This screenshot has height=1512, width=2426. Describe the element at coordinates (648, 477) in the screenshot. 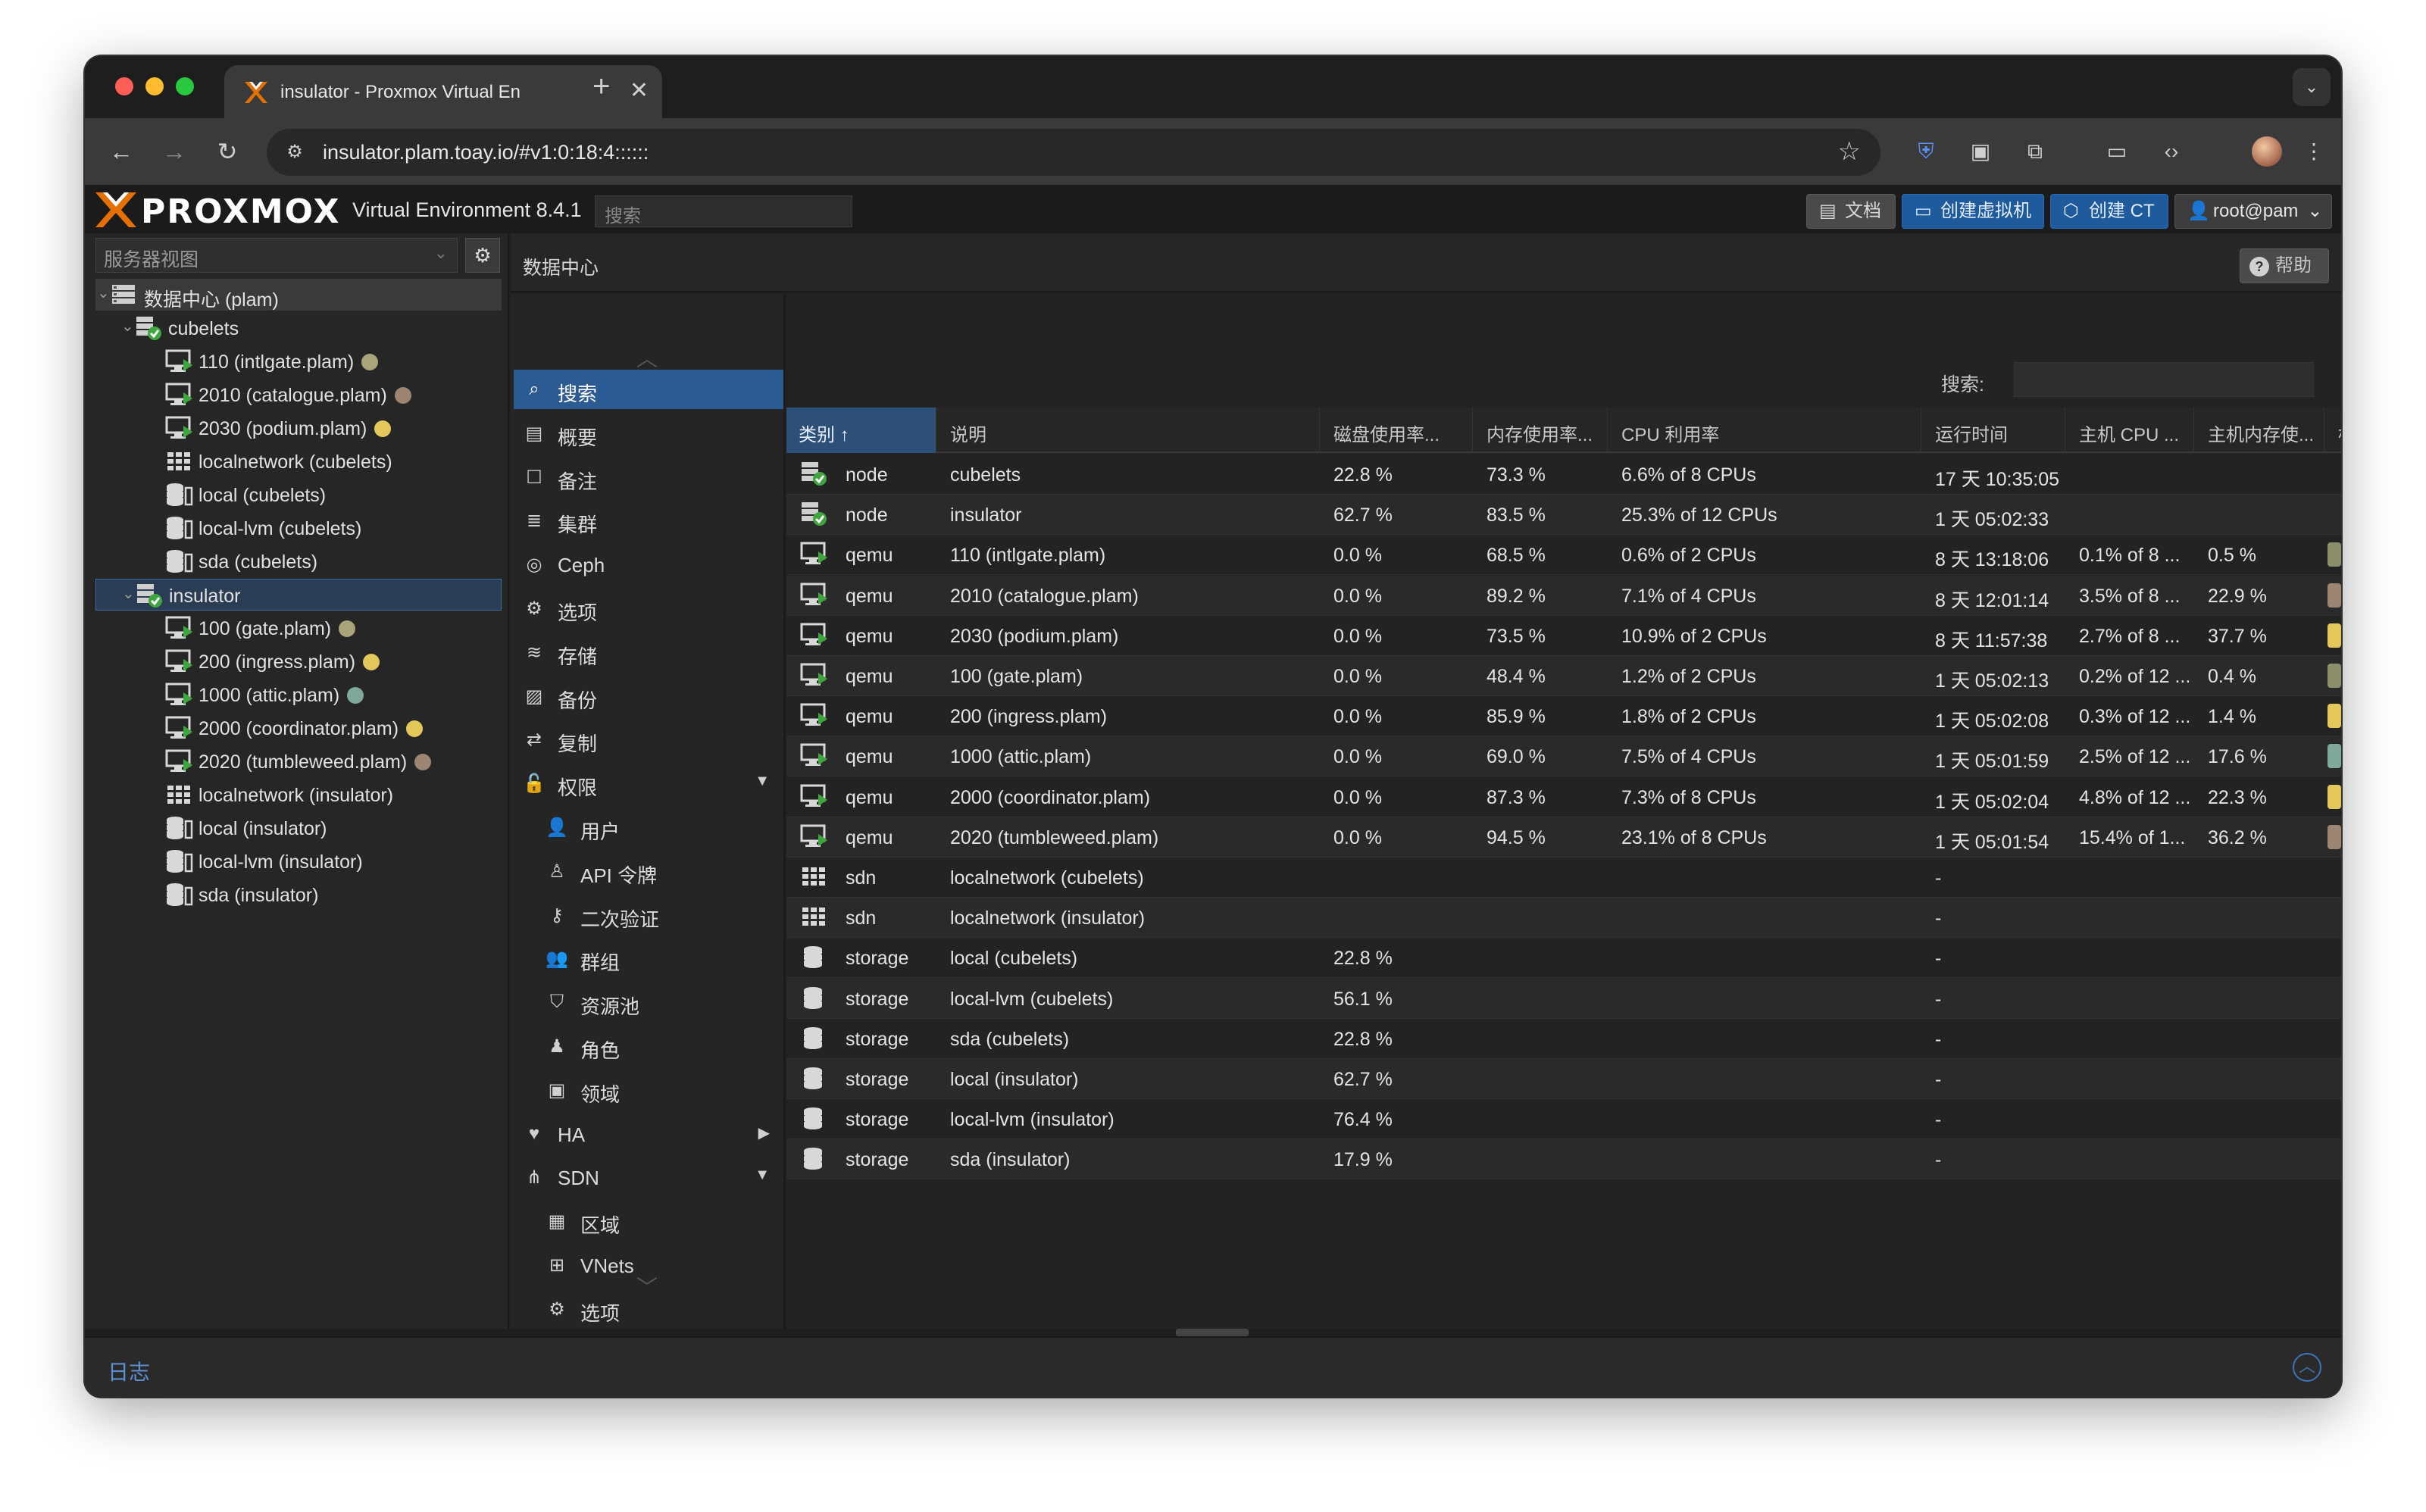

I see `menu-item: ☐ 备注` at that location.